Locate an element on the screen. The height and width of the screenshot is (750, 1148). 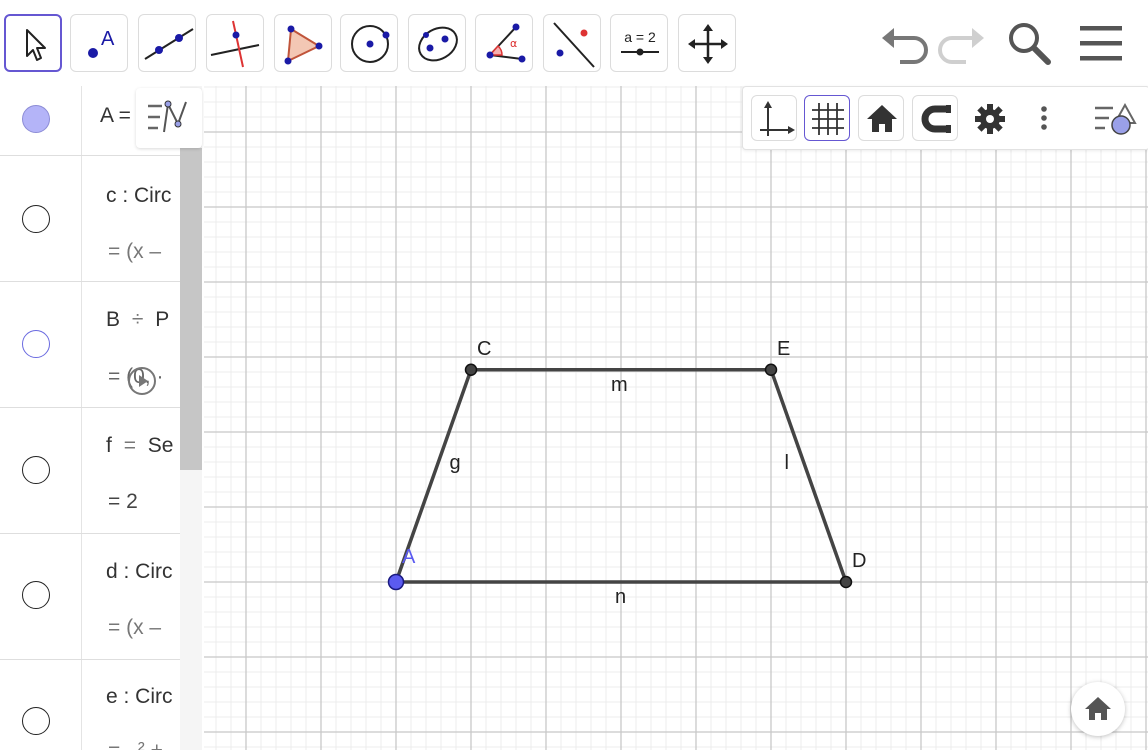
segment-label-n: n is located at coordinates (621, 597).